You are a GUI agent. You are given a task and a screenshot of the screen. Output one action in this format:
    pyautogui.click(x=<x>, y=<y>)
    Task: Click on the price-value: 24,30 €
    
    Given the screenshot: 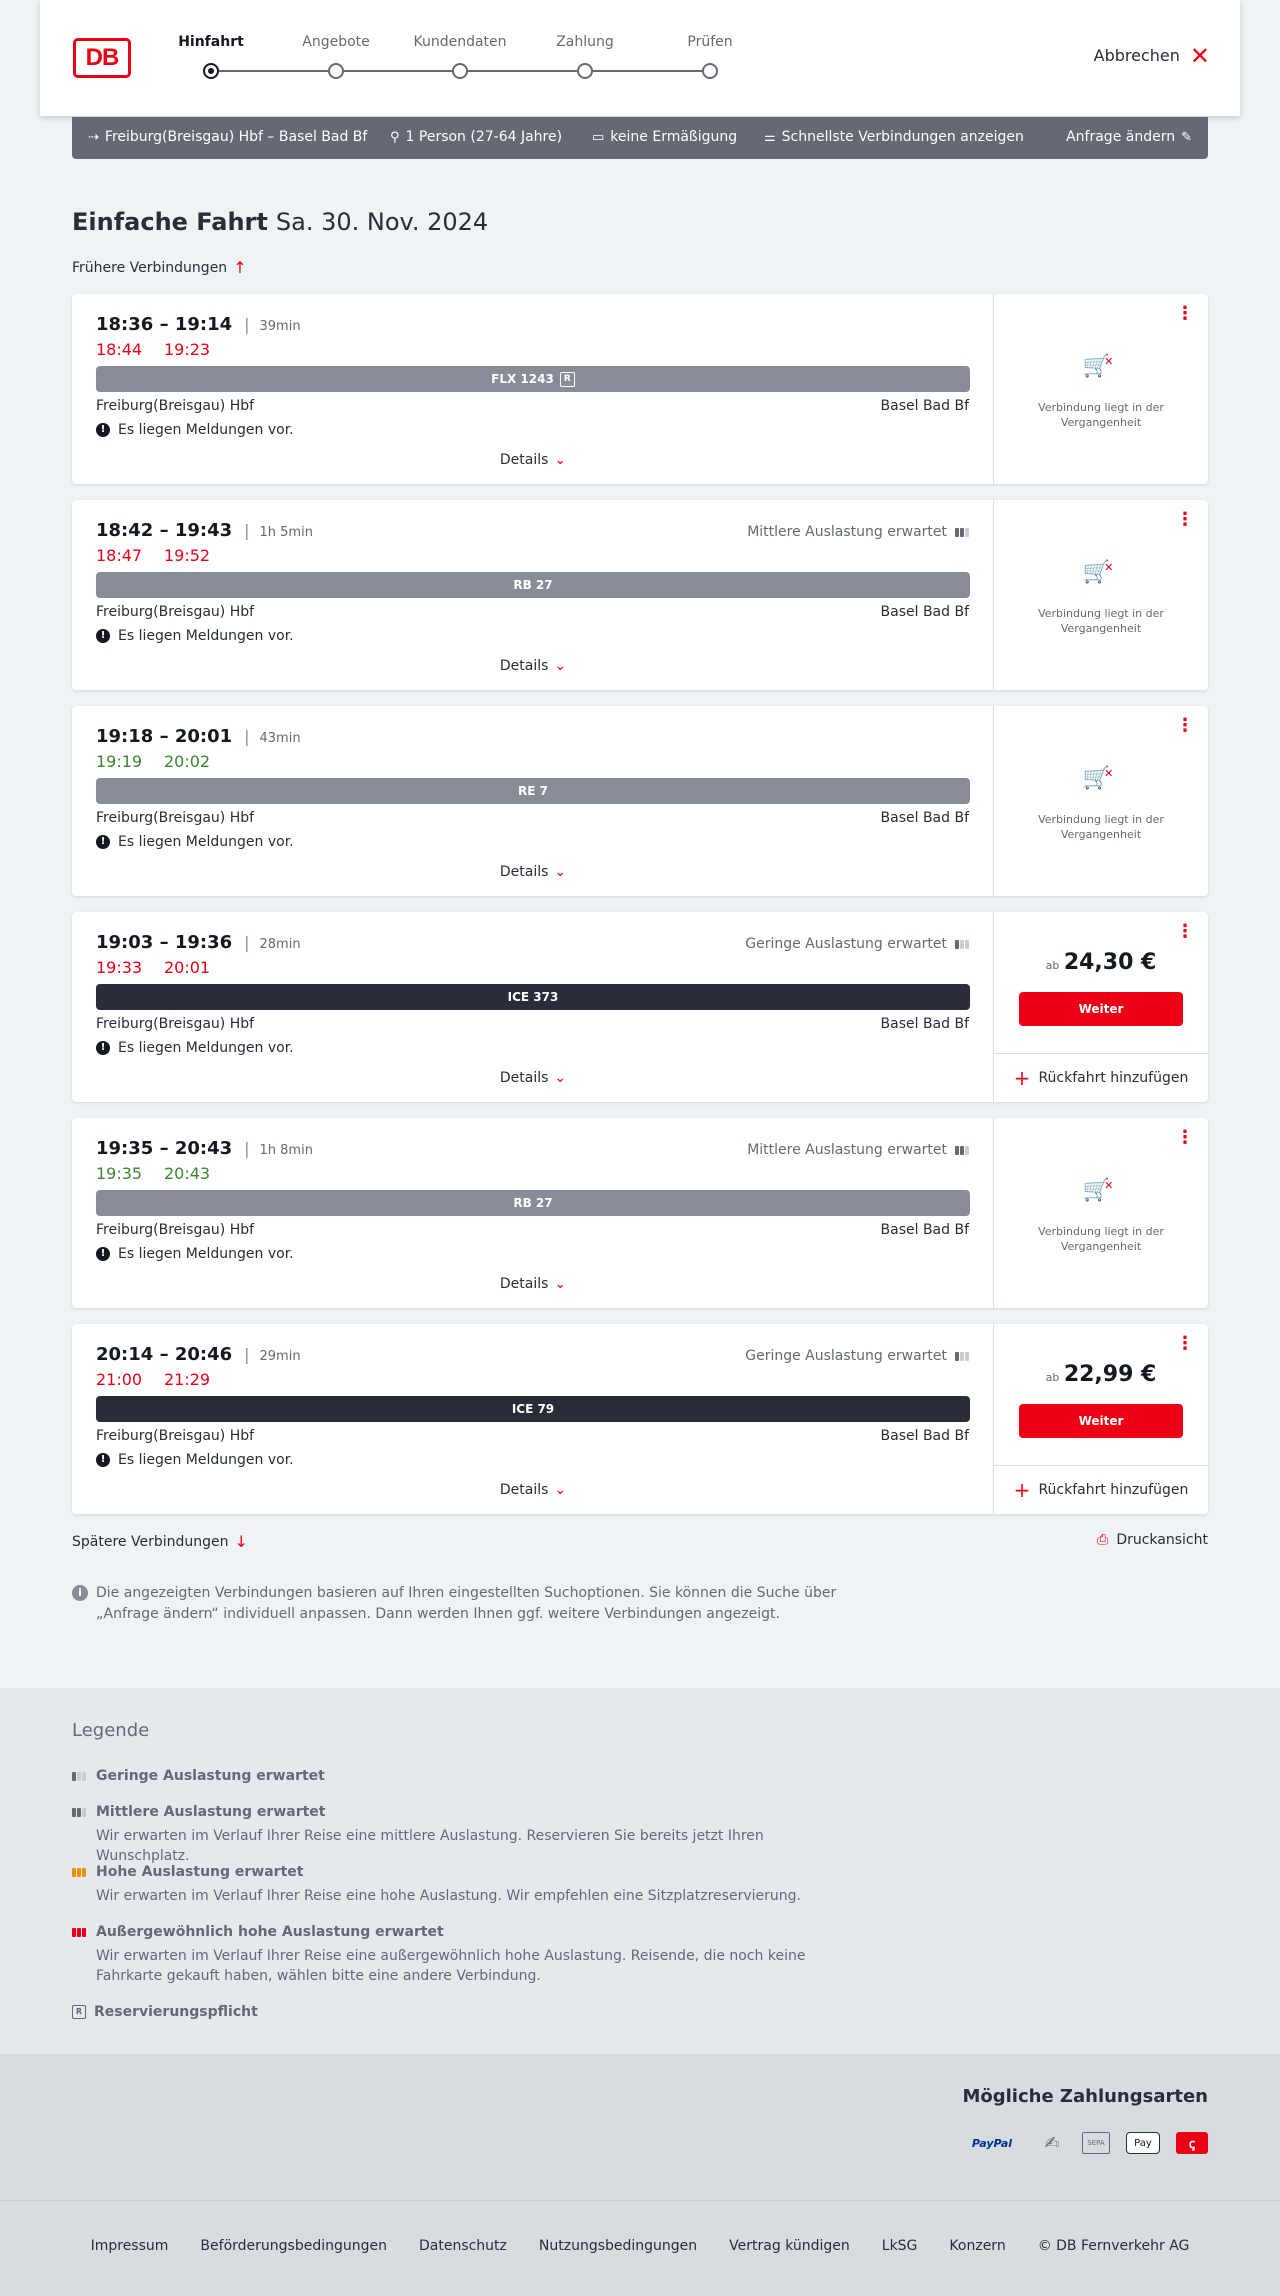 What is the action you would take?
    pyautogui.click(x=1110, y=962)
    